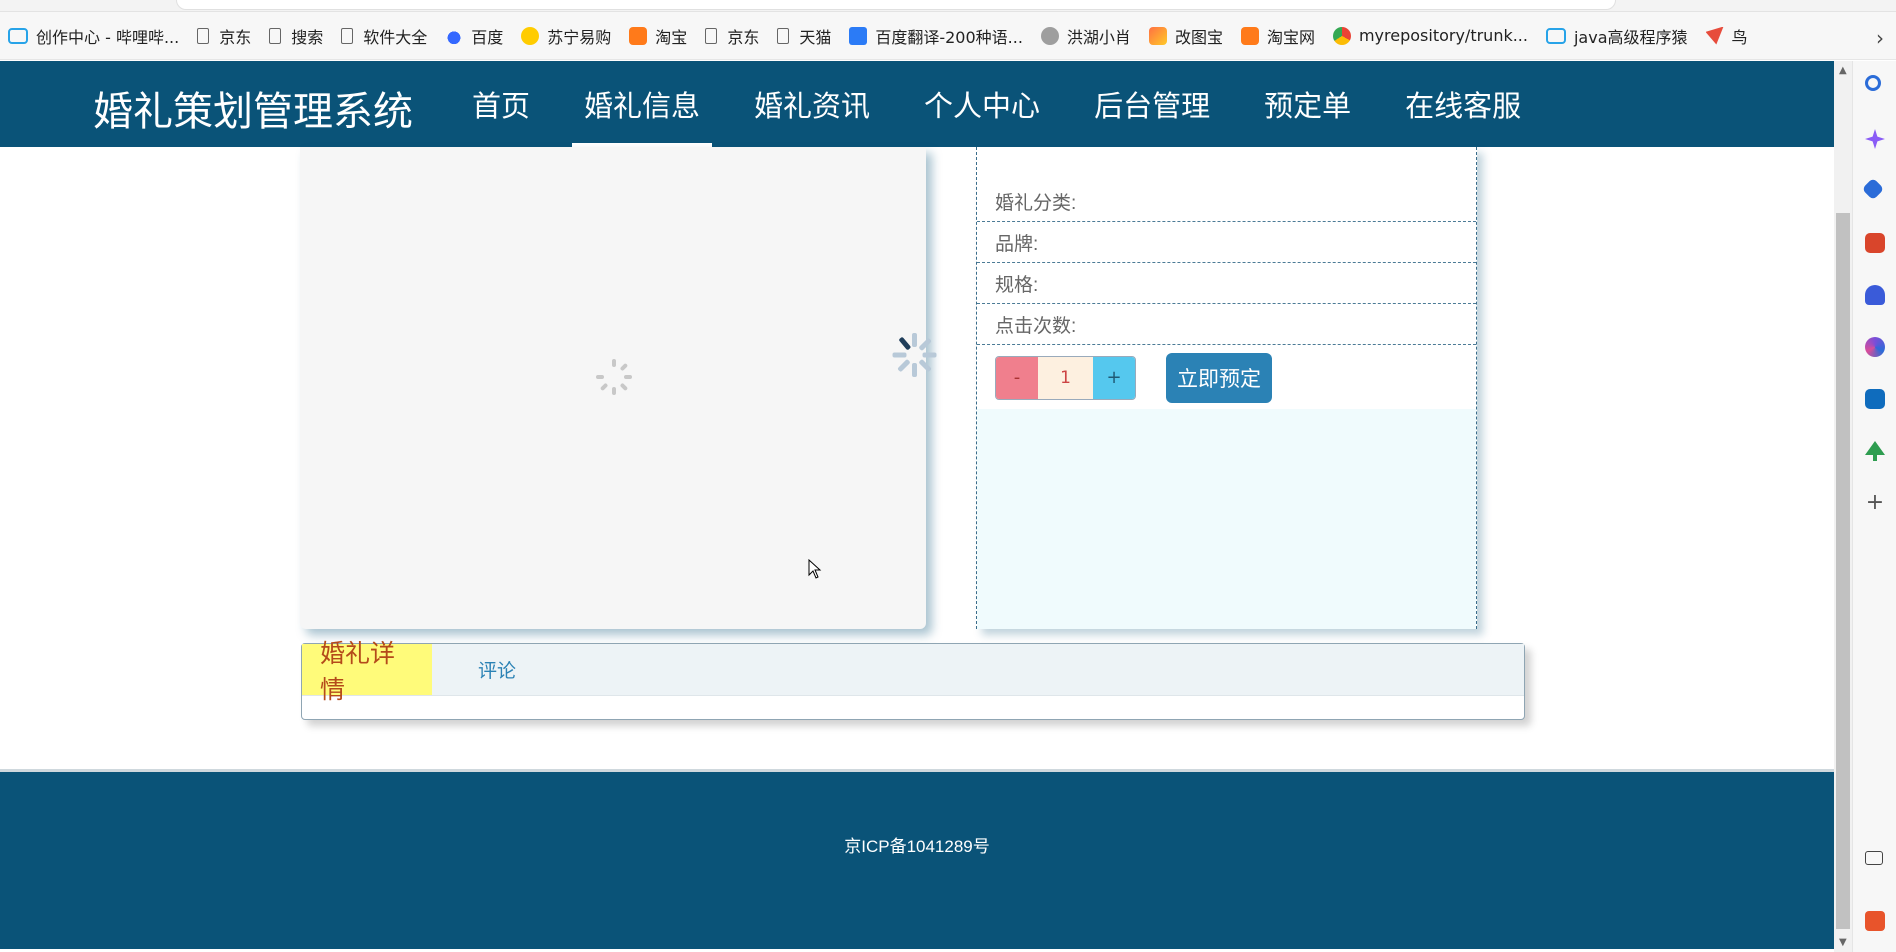 This screenshot has height=952, width=1896. I want to click on nav-personal-center: 个人中心, so click(982, 104).